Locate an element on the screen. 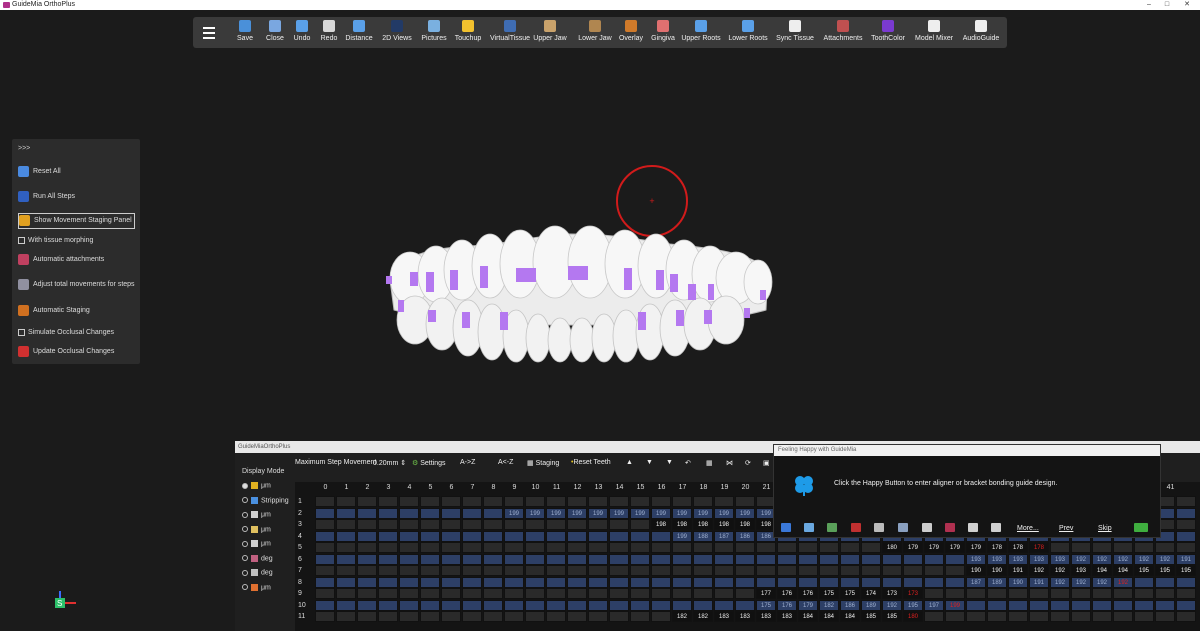 This screenshot has height=631, width=1200. left-panel-automatic-attachments: Automatic attachments is located at coordinates (61, 260).